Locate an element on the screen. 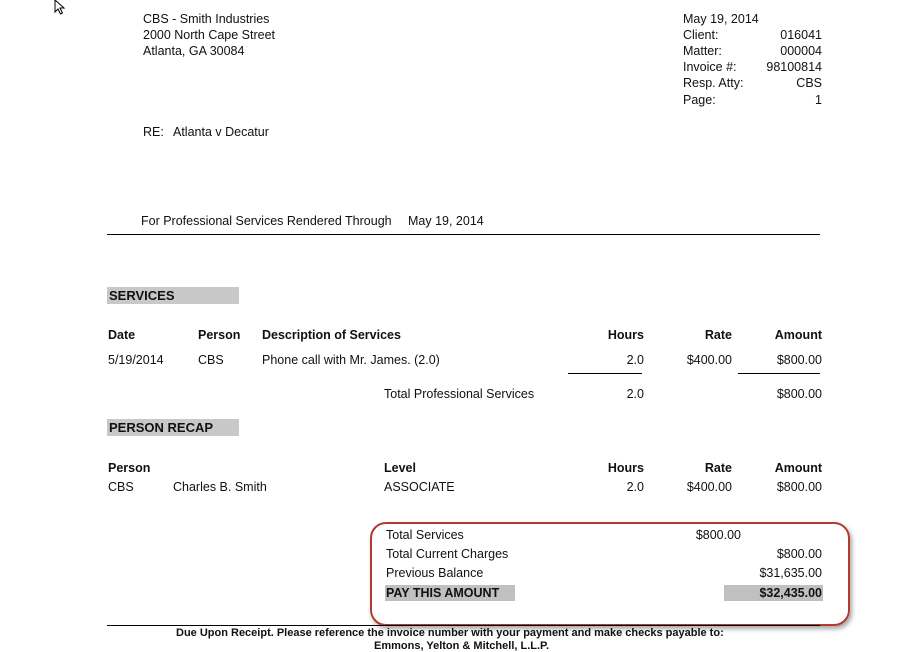  recap-level: ASSOCIATE is located at coordinates (419, 487).